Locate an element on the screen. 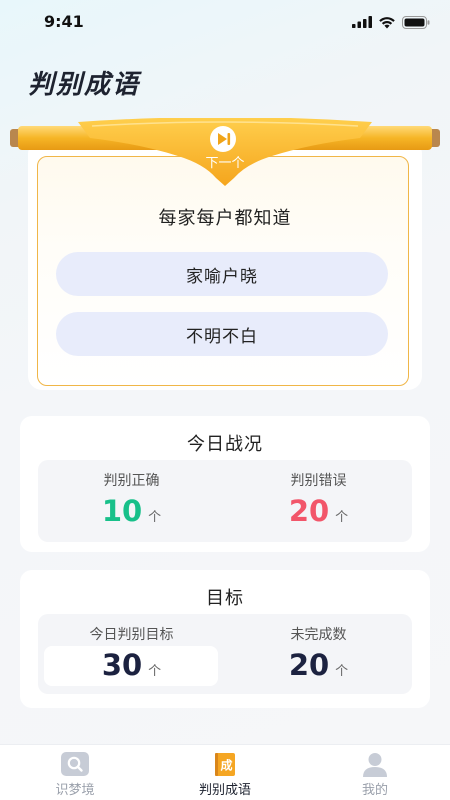 This screenshot has height=800, width=450. correct-unit: 个 is located at coordinates (155, 517).